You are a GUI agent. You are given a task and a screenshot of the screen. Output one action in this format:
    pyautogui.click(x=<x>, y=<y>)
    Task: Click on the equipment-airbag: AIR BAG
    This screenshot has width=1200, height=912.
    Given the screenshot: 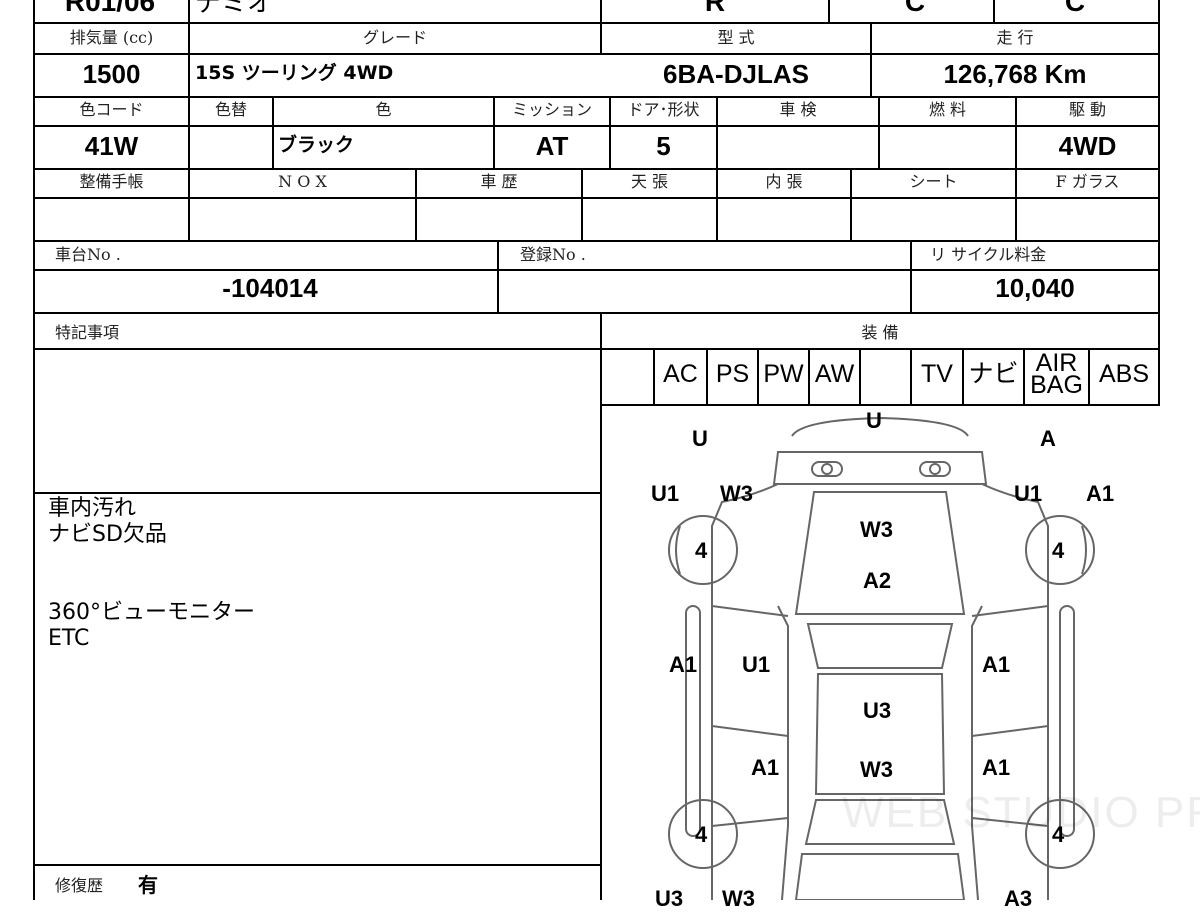 What is the action you would take?
    pyautogui.click(x=1056, y=374)
    